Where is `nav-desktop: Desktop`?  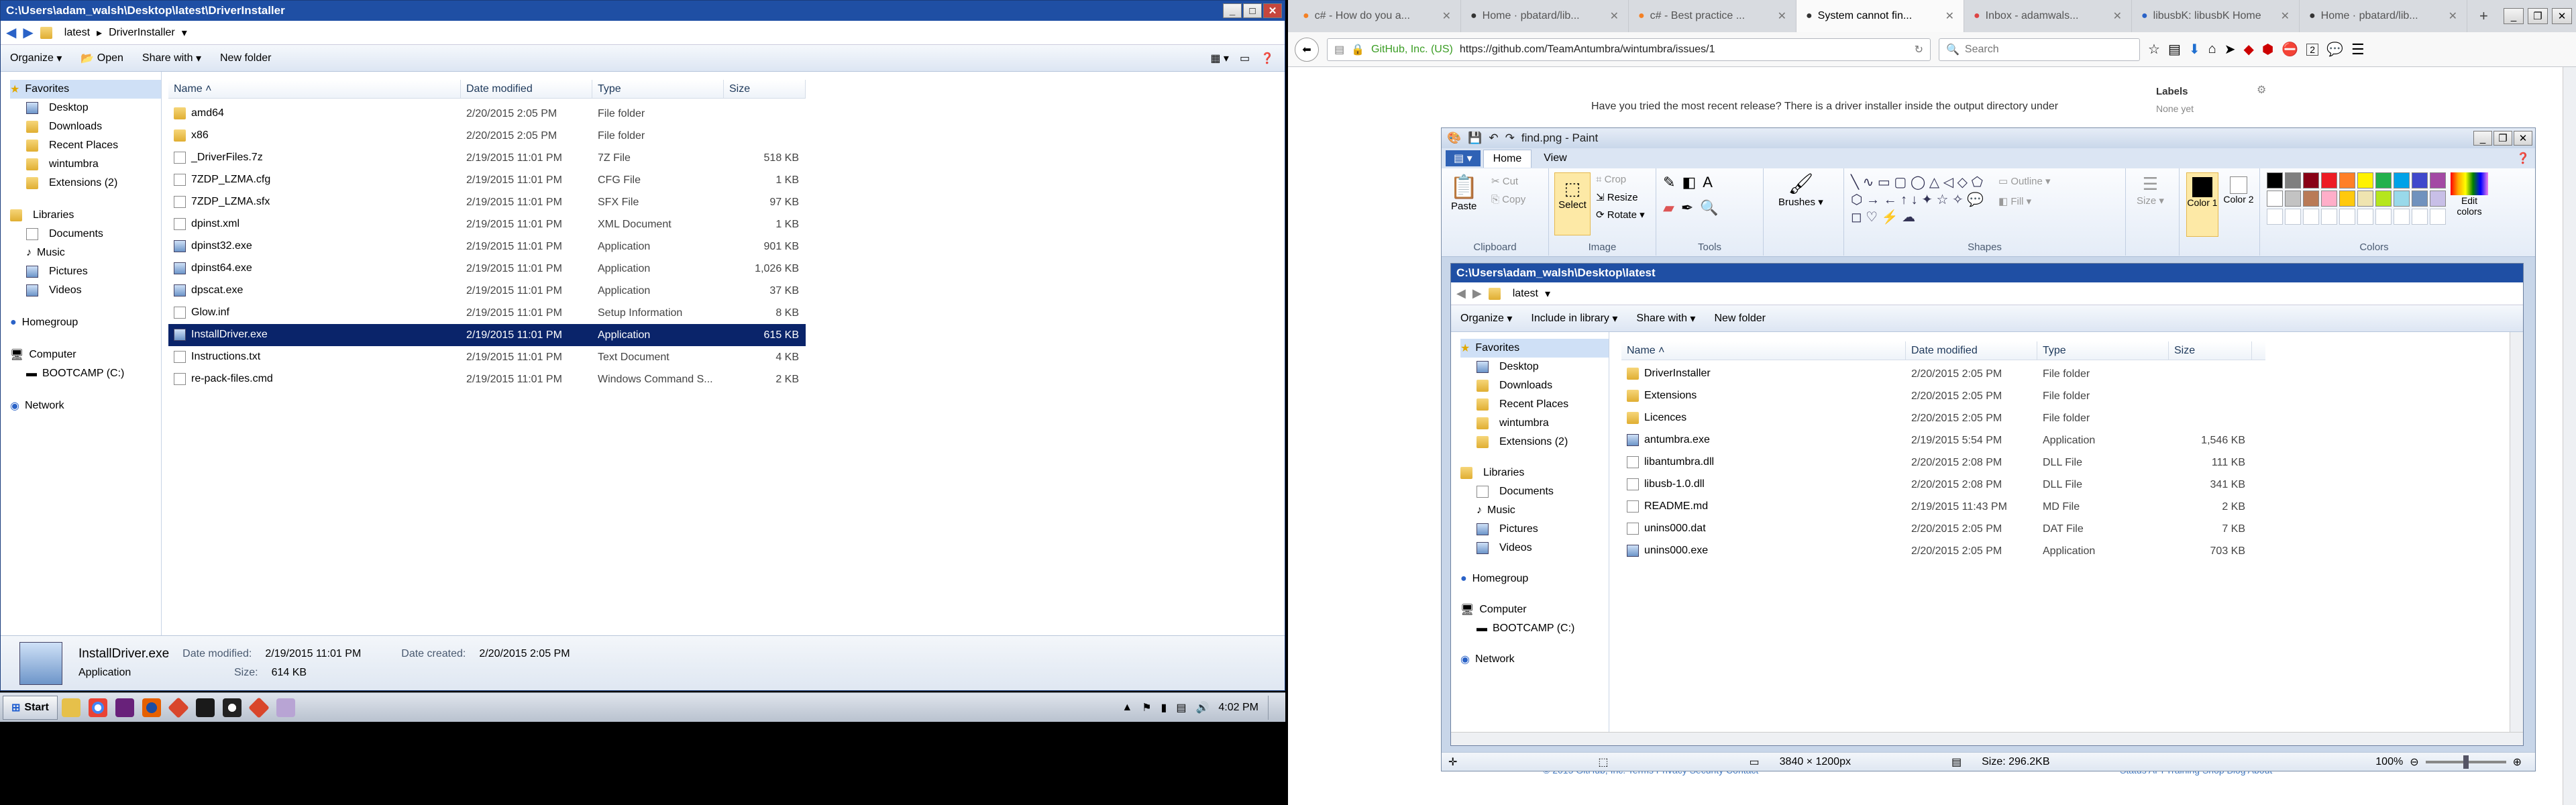 nav-desktop: Desktop is located at coordinates (85, 108).